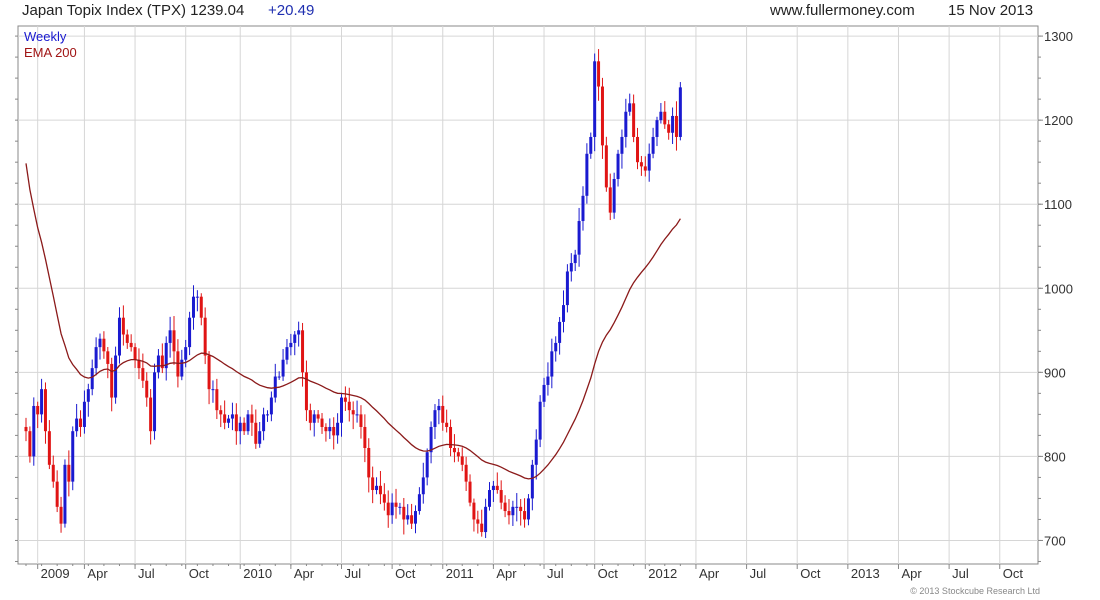 This screenshot has height=600, width=1100. I want to click on y-tick-label: 700, so click(1055, 540).